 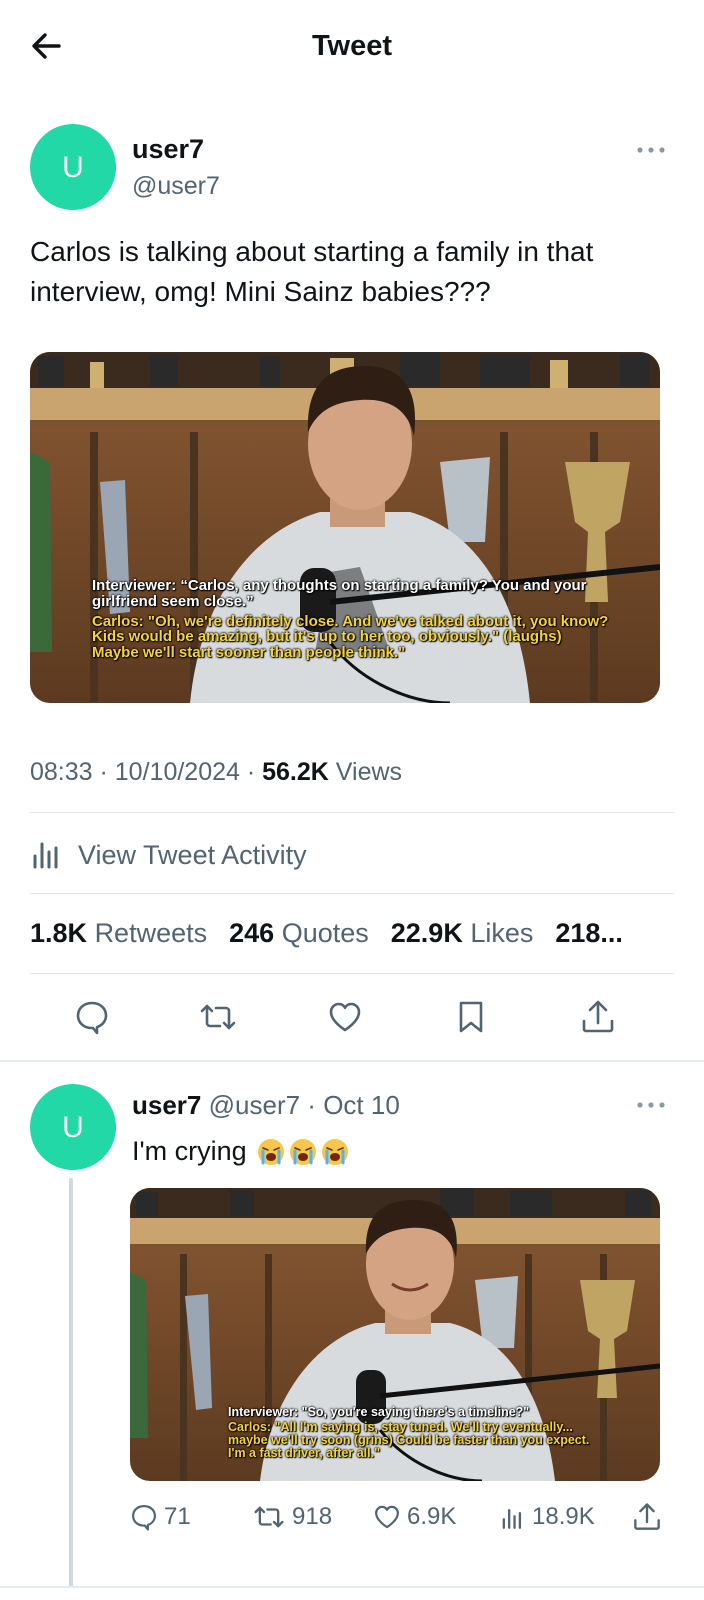 I want to click on author-display-name: user7, so click(x=168, y=149).